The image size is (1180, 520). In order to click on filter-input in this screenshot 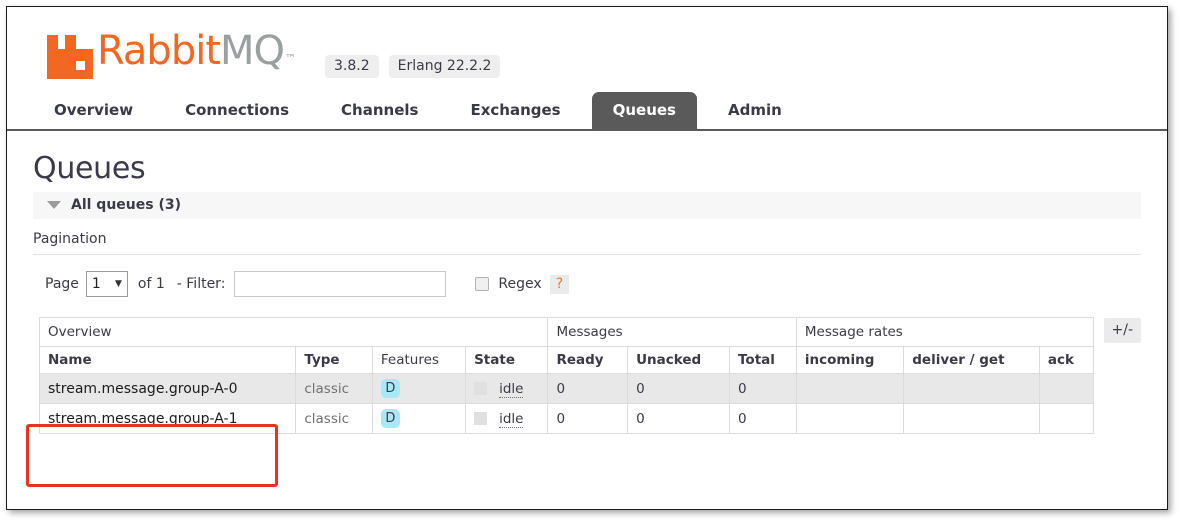, I will do `click(340, 284)`.